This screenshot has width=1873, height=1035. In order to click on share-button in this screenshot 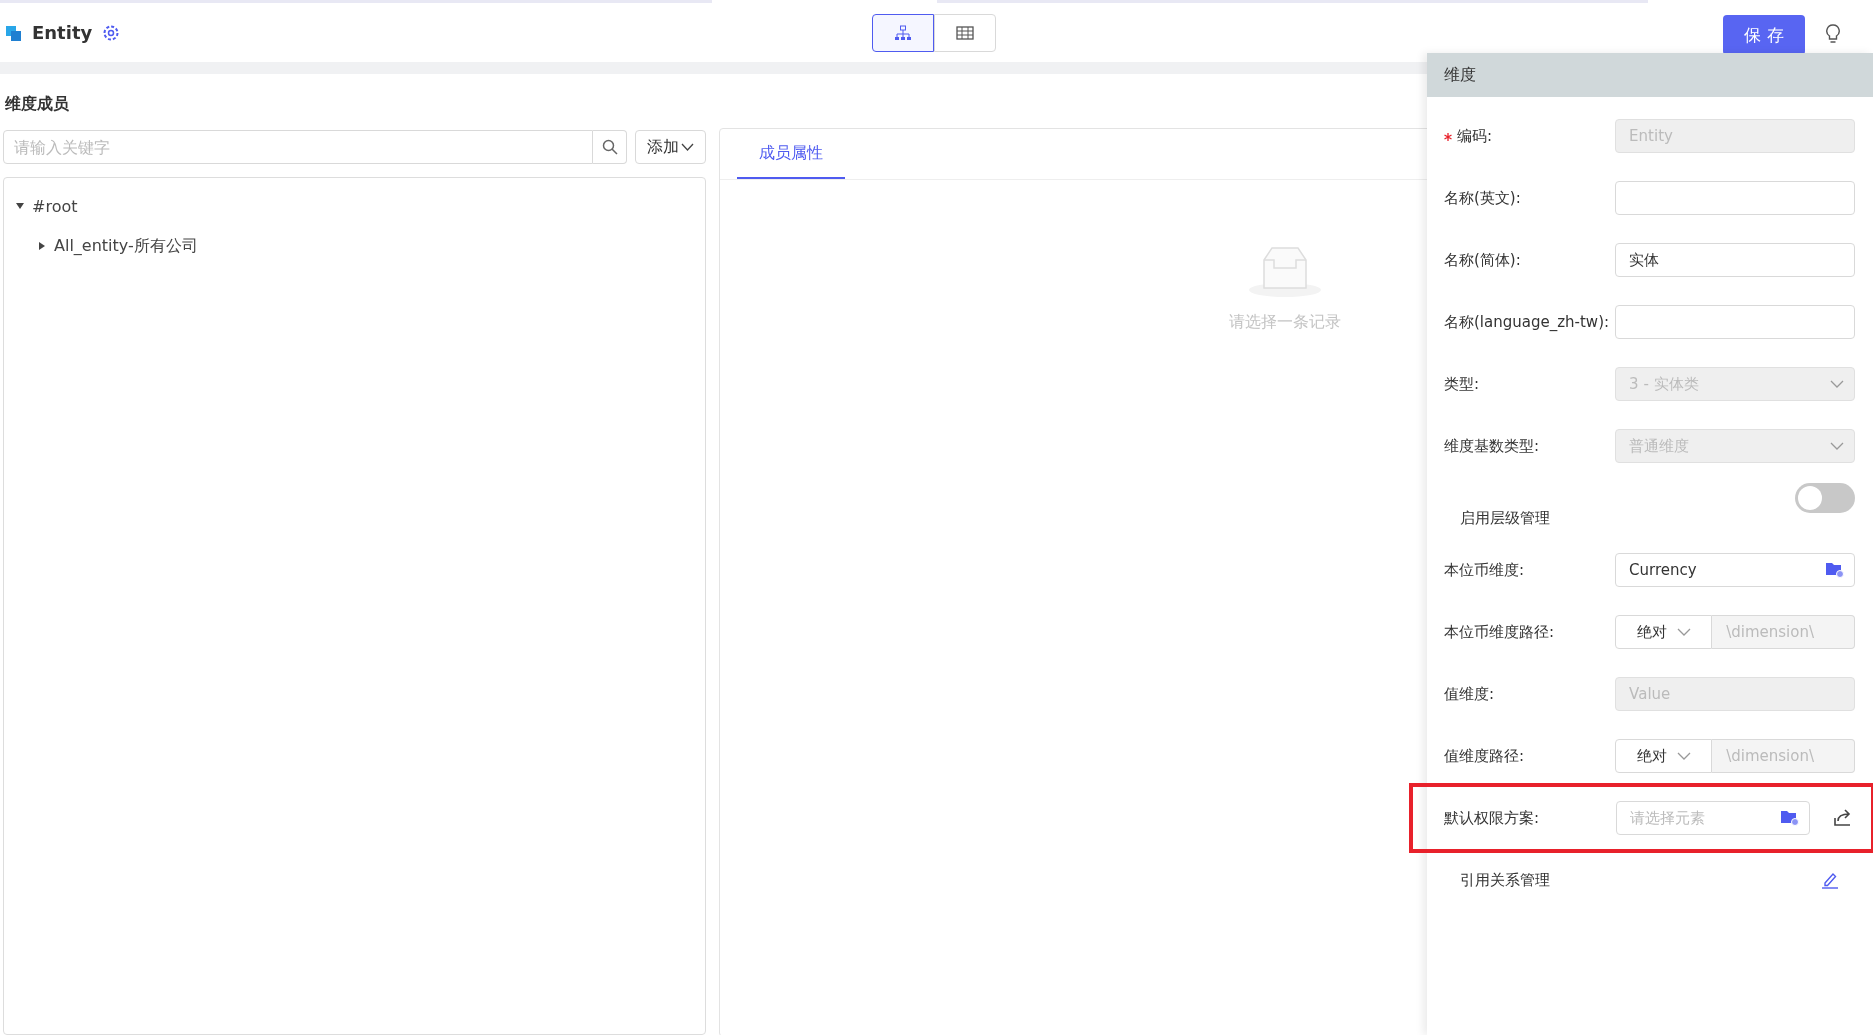, I will do `click(1843, 818)`.